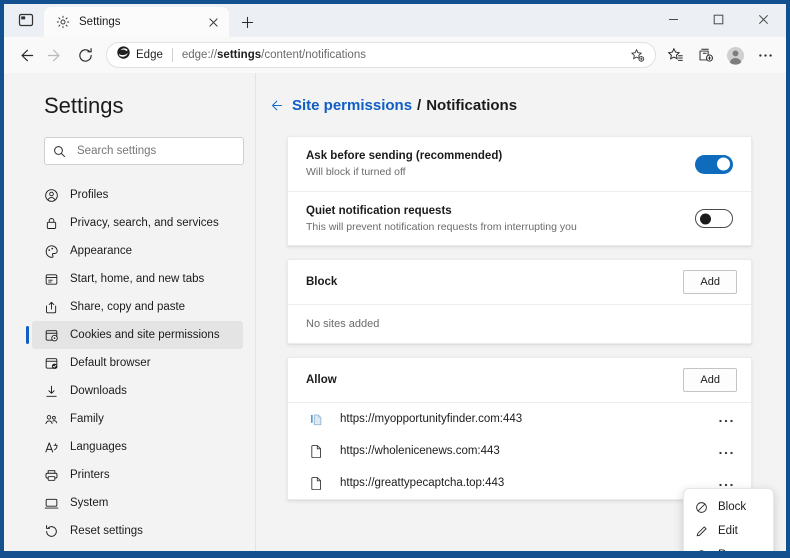 The width and height of the screenshot is (790, 558). I want to click on context-menu-item-label: Edit, so click(728, 531).